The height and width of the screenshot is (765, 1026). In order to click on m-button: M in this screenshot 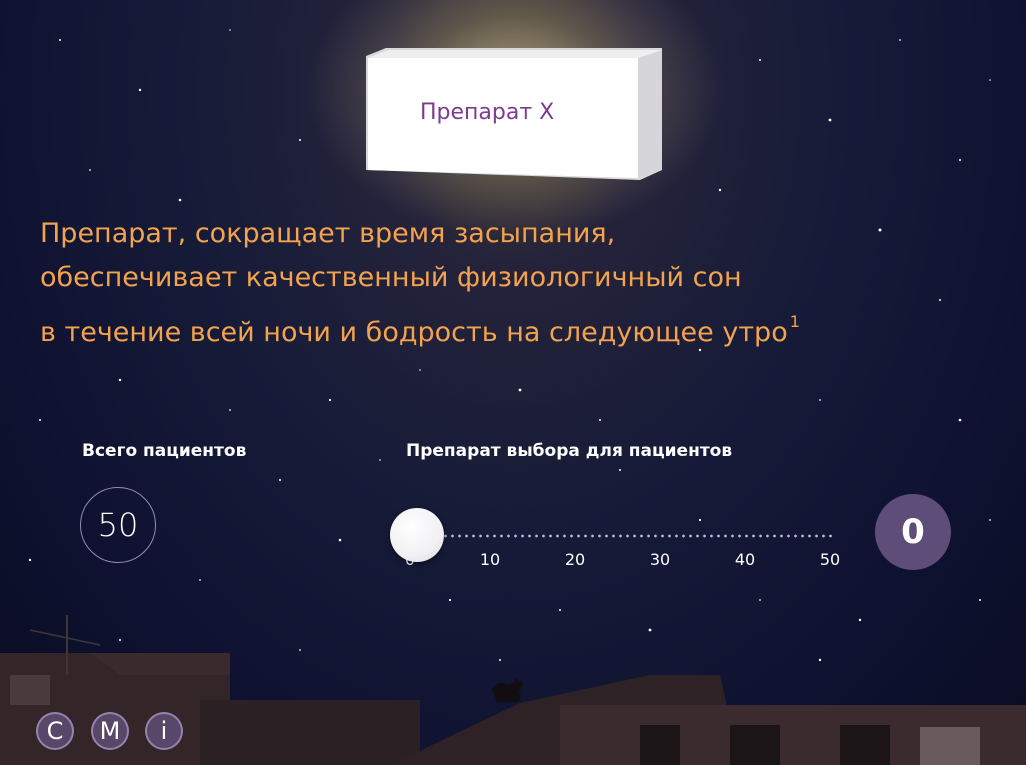, I will do `click(110, 731)`.